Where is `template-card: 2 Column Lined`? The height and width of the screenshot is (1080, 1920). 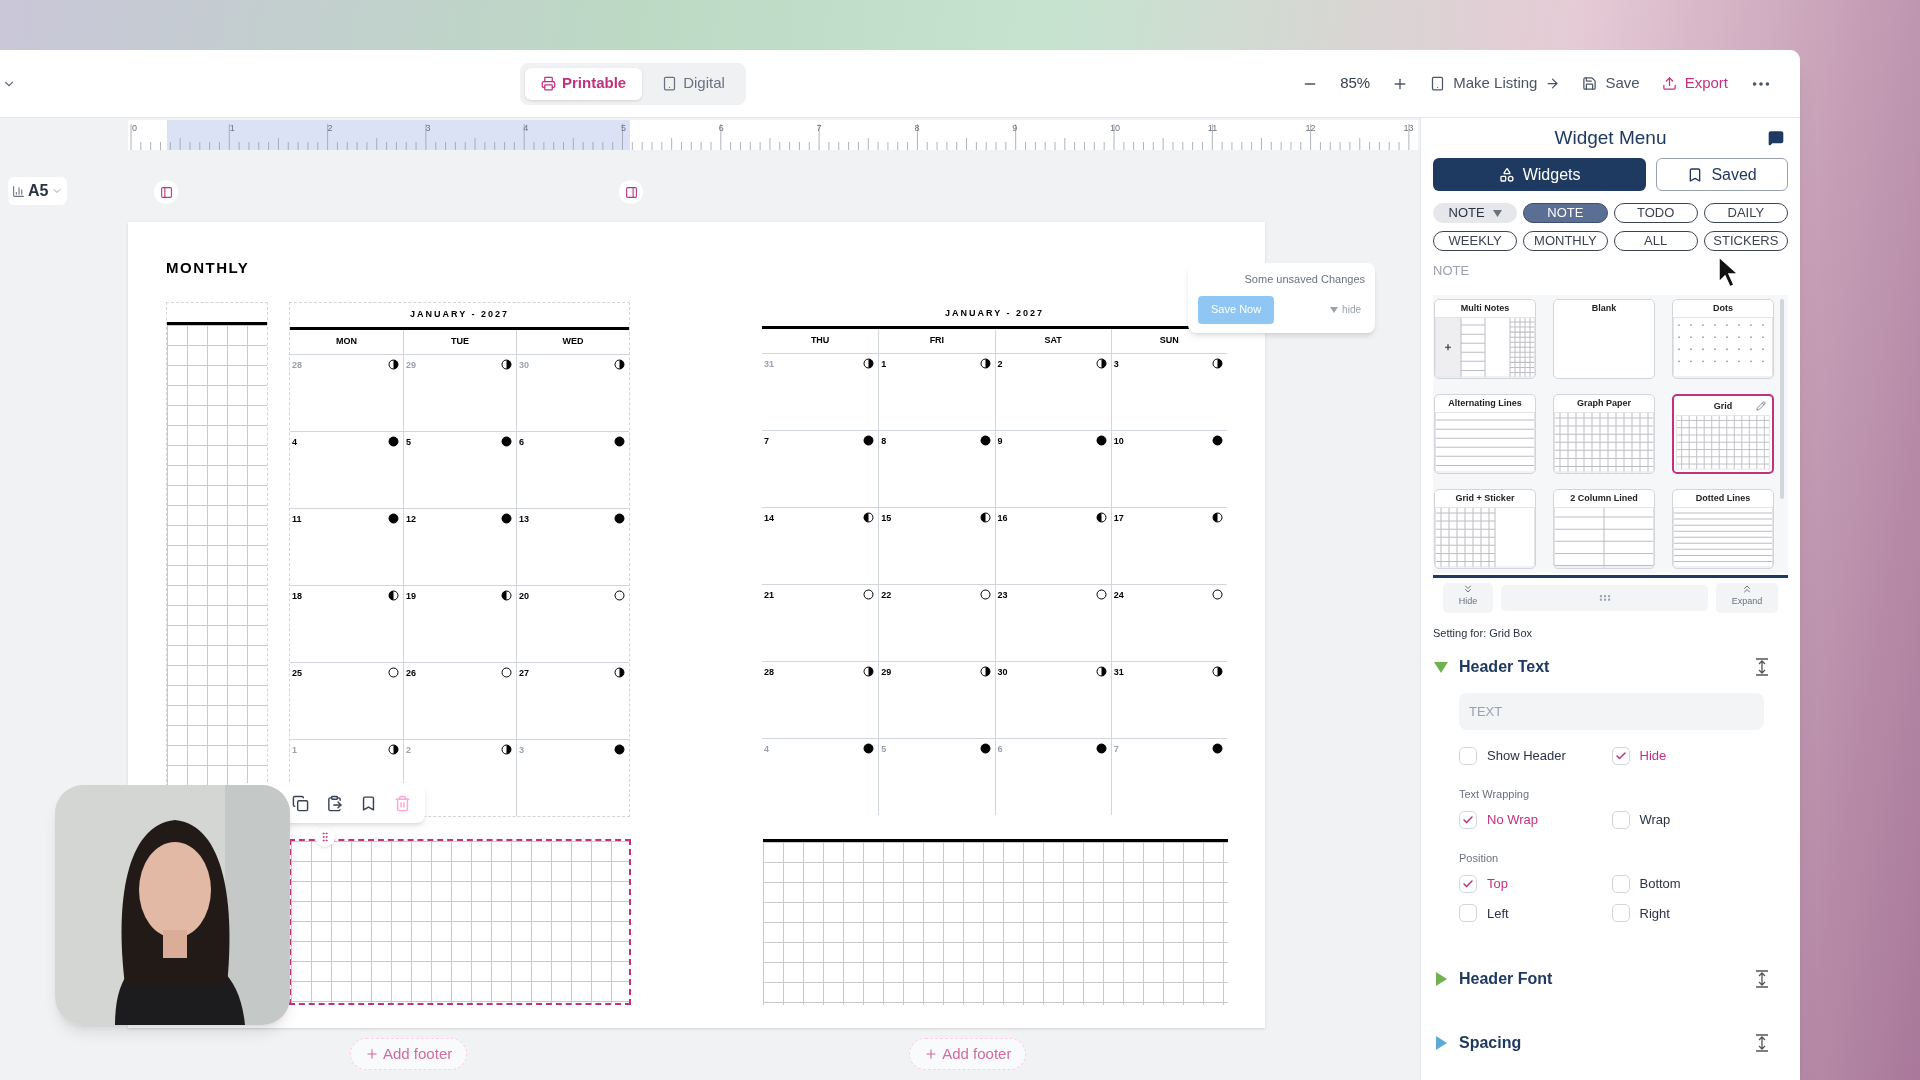
template-card: 2 Column Lined is located at coordinates (1604, 528).